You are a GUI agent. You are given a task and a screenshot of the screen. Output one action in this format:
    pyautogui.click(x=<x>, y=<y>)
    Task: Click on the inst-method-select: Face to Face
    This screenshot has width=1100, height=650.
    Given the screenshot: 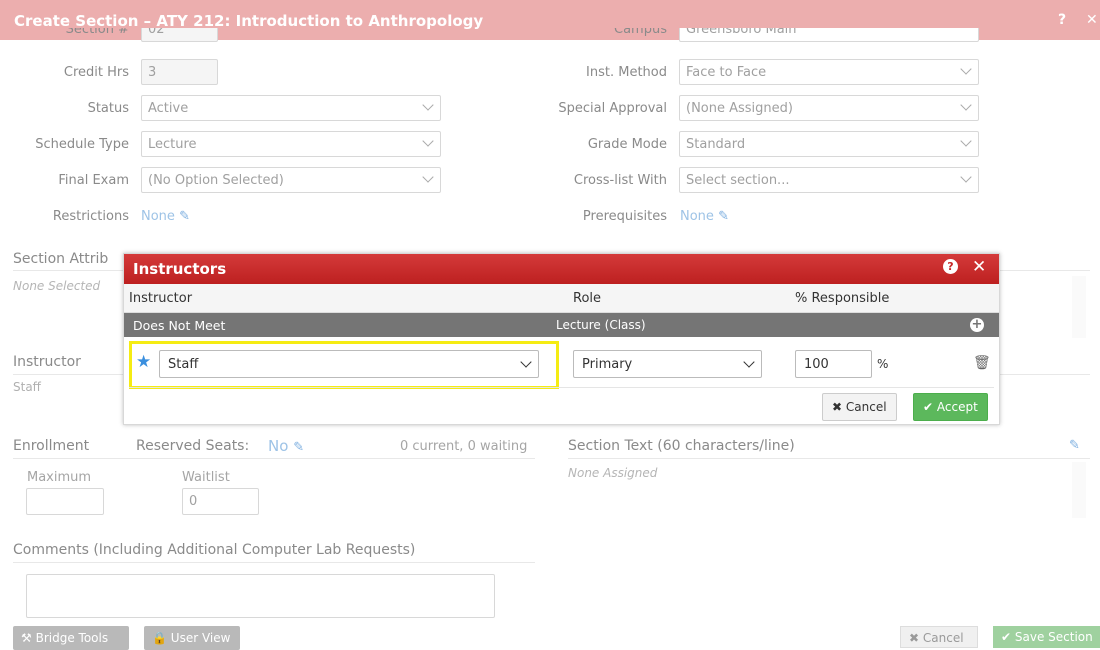 What is the action you would take?
    pyautogui.click(x=829, y=72)
    